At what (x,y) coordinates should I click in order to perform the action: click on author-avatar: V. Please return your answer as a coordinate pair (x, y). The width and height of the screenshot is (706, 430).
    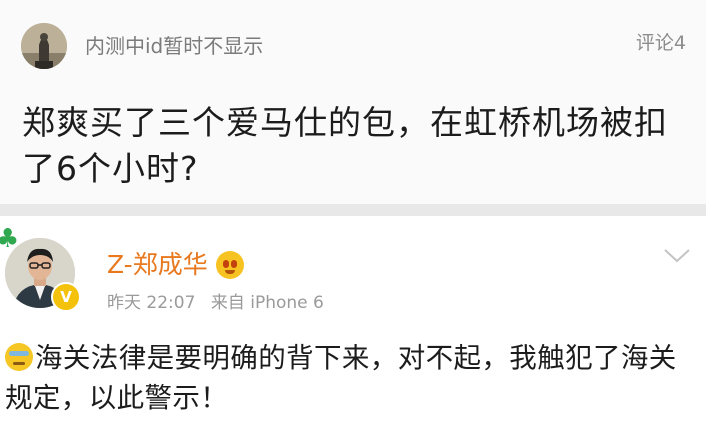
    Looking at the image, I should click on (43, 275).